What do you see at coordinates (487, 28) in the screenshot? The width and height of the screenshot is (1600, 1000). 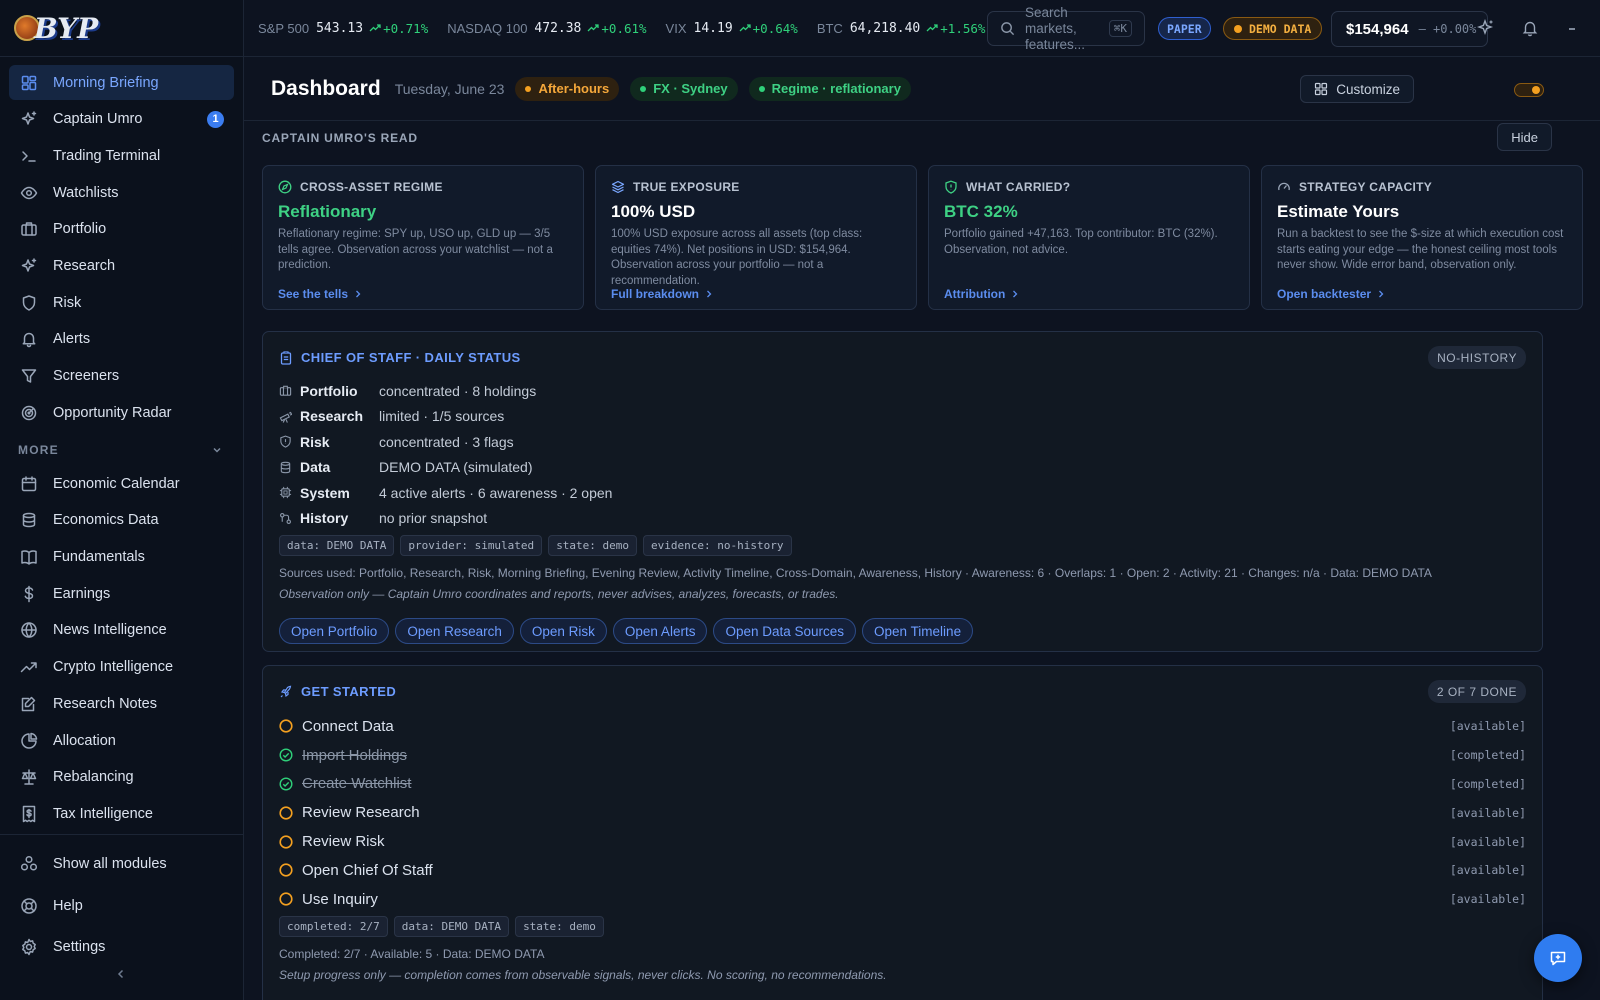 I see `ticker-symbol: NASDAQ 100` at bounding box center [487, 28].